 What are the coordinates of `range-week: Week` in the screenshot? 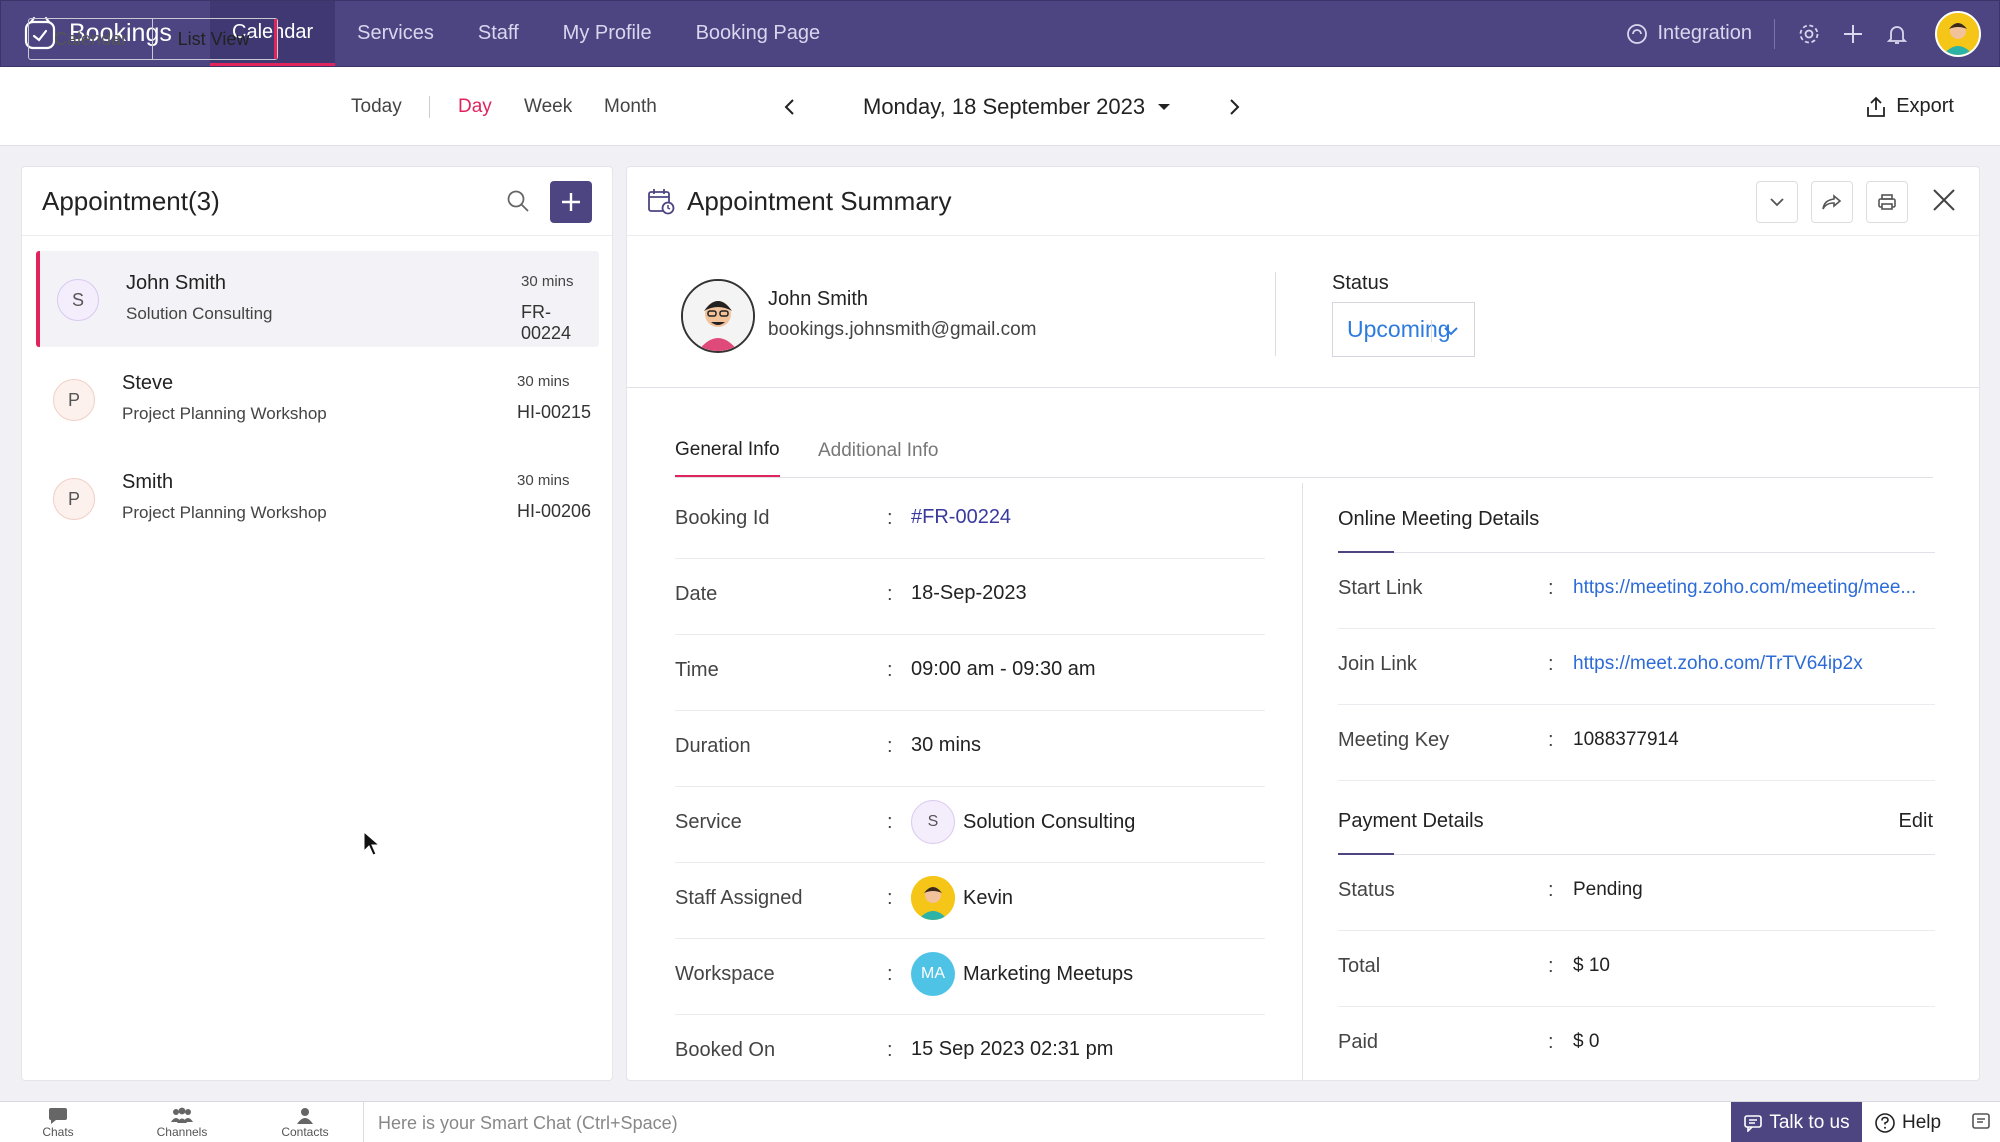 It's located at (548, 106).